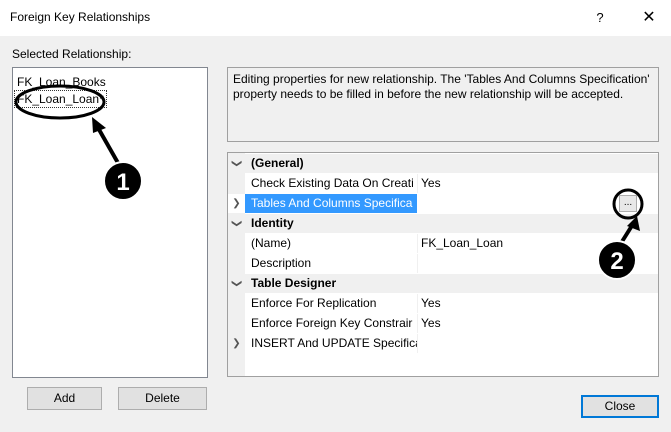 Image resolution: width=671 pixels, height=432 pixels. I want to click on callout-2-circle, so click(628, 204).